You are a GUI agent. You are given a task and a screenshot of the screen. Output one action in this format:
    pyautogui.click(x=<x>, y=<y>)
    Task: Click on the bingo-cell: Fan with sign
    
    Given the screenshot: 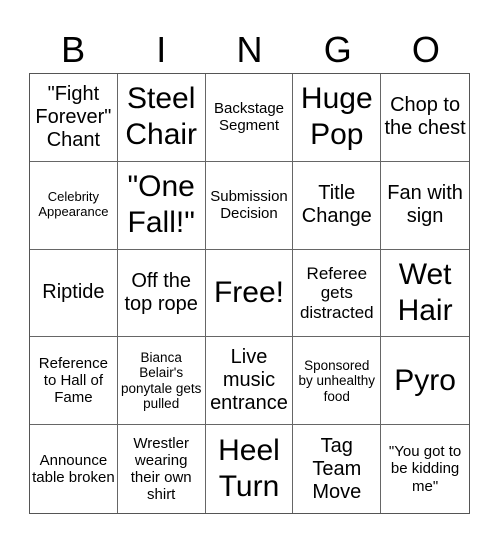 What is the action you would take?
    pyautogui.click(x=425, y=206)
    